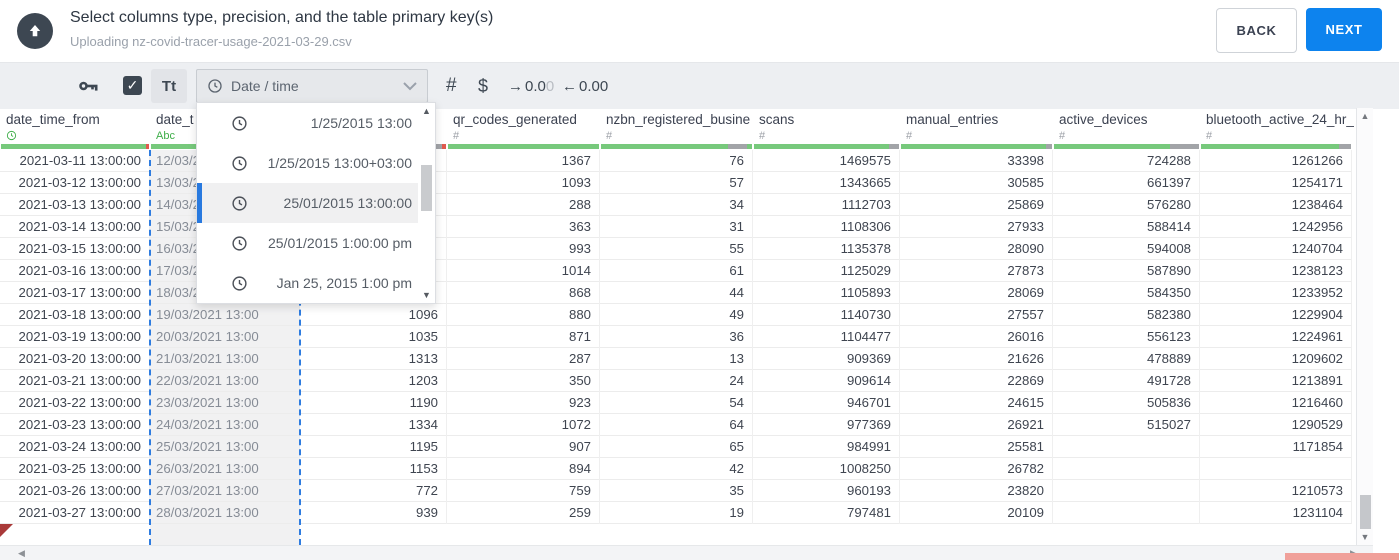 The image size is (1399, 560). Describe the element at coordinates (826, 469) in the screenshot. I see `cell: 1008250` at that location.